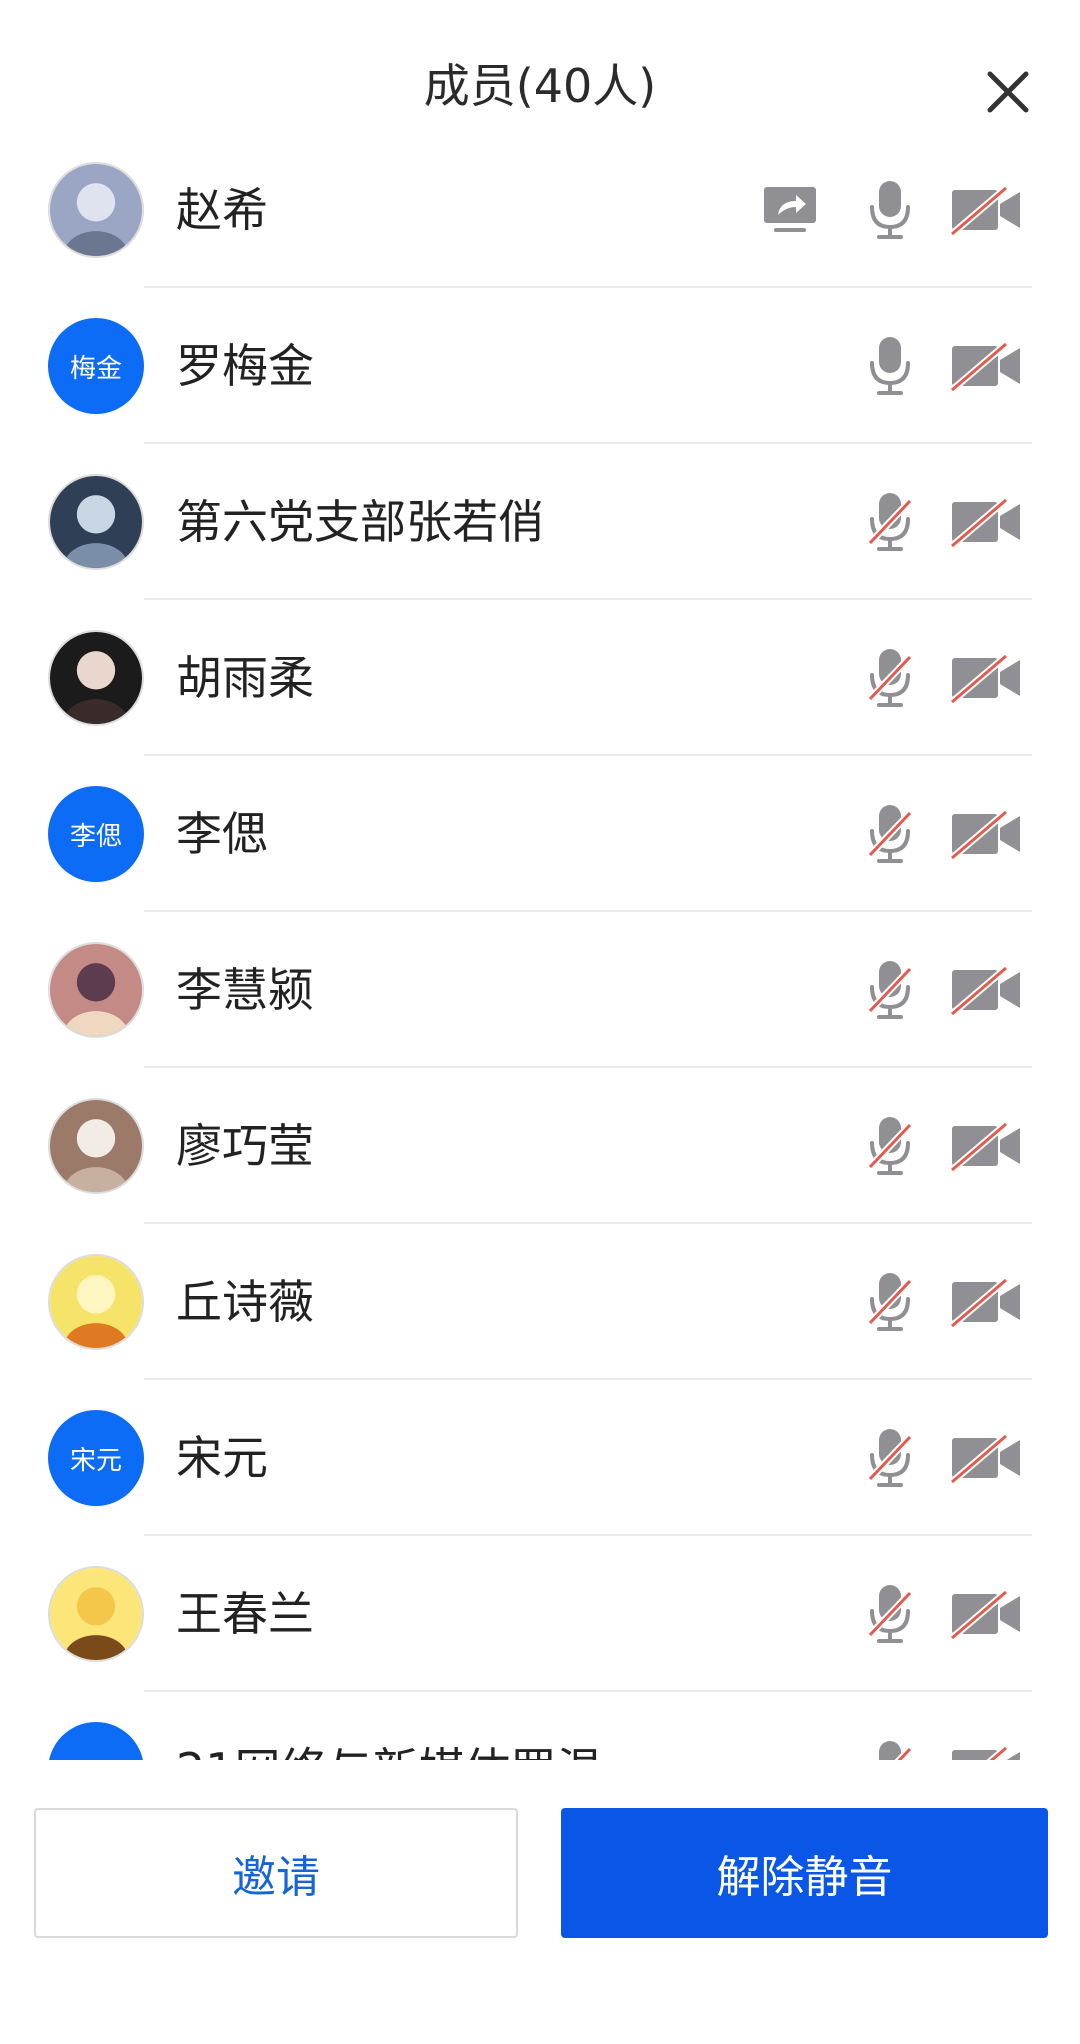 The width and height of the screenshot is (1080, 2044). I want to click on member-row: 21网络与新媒体罗温, so click(540, 1726).